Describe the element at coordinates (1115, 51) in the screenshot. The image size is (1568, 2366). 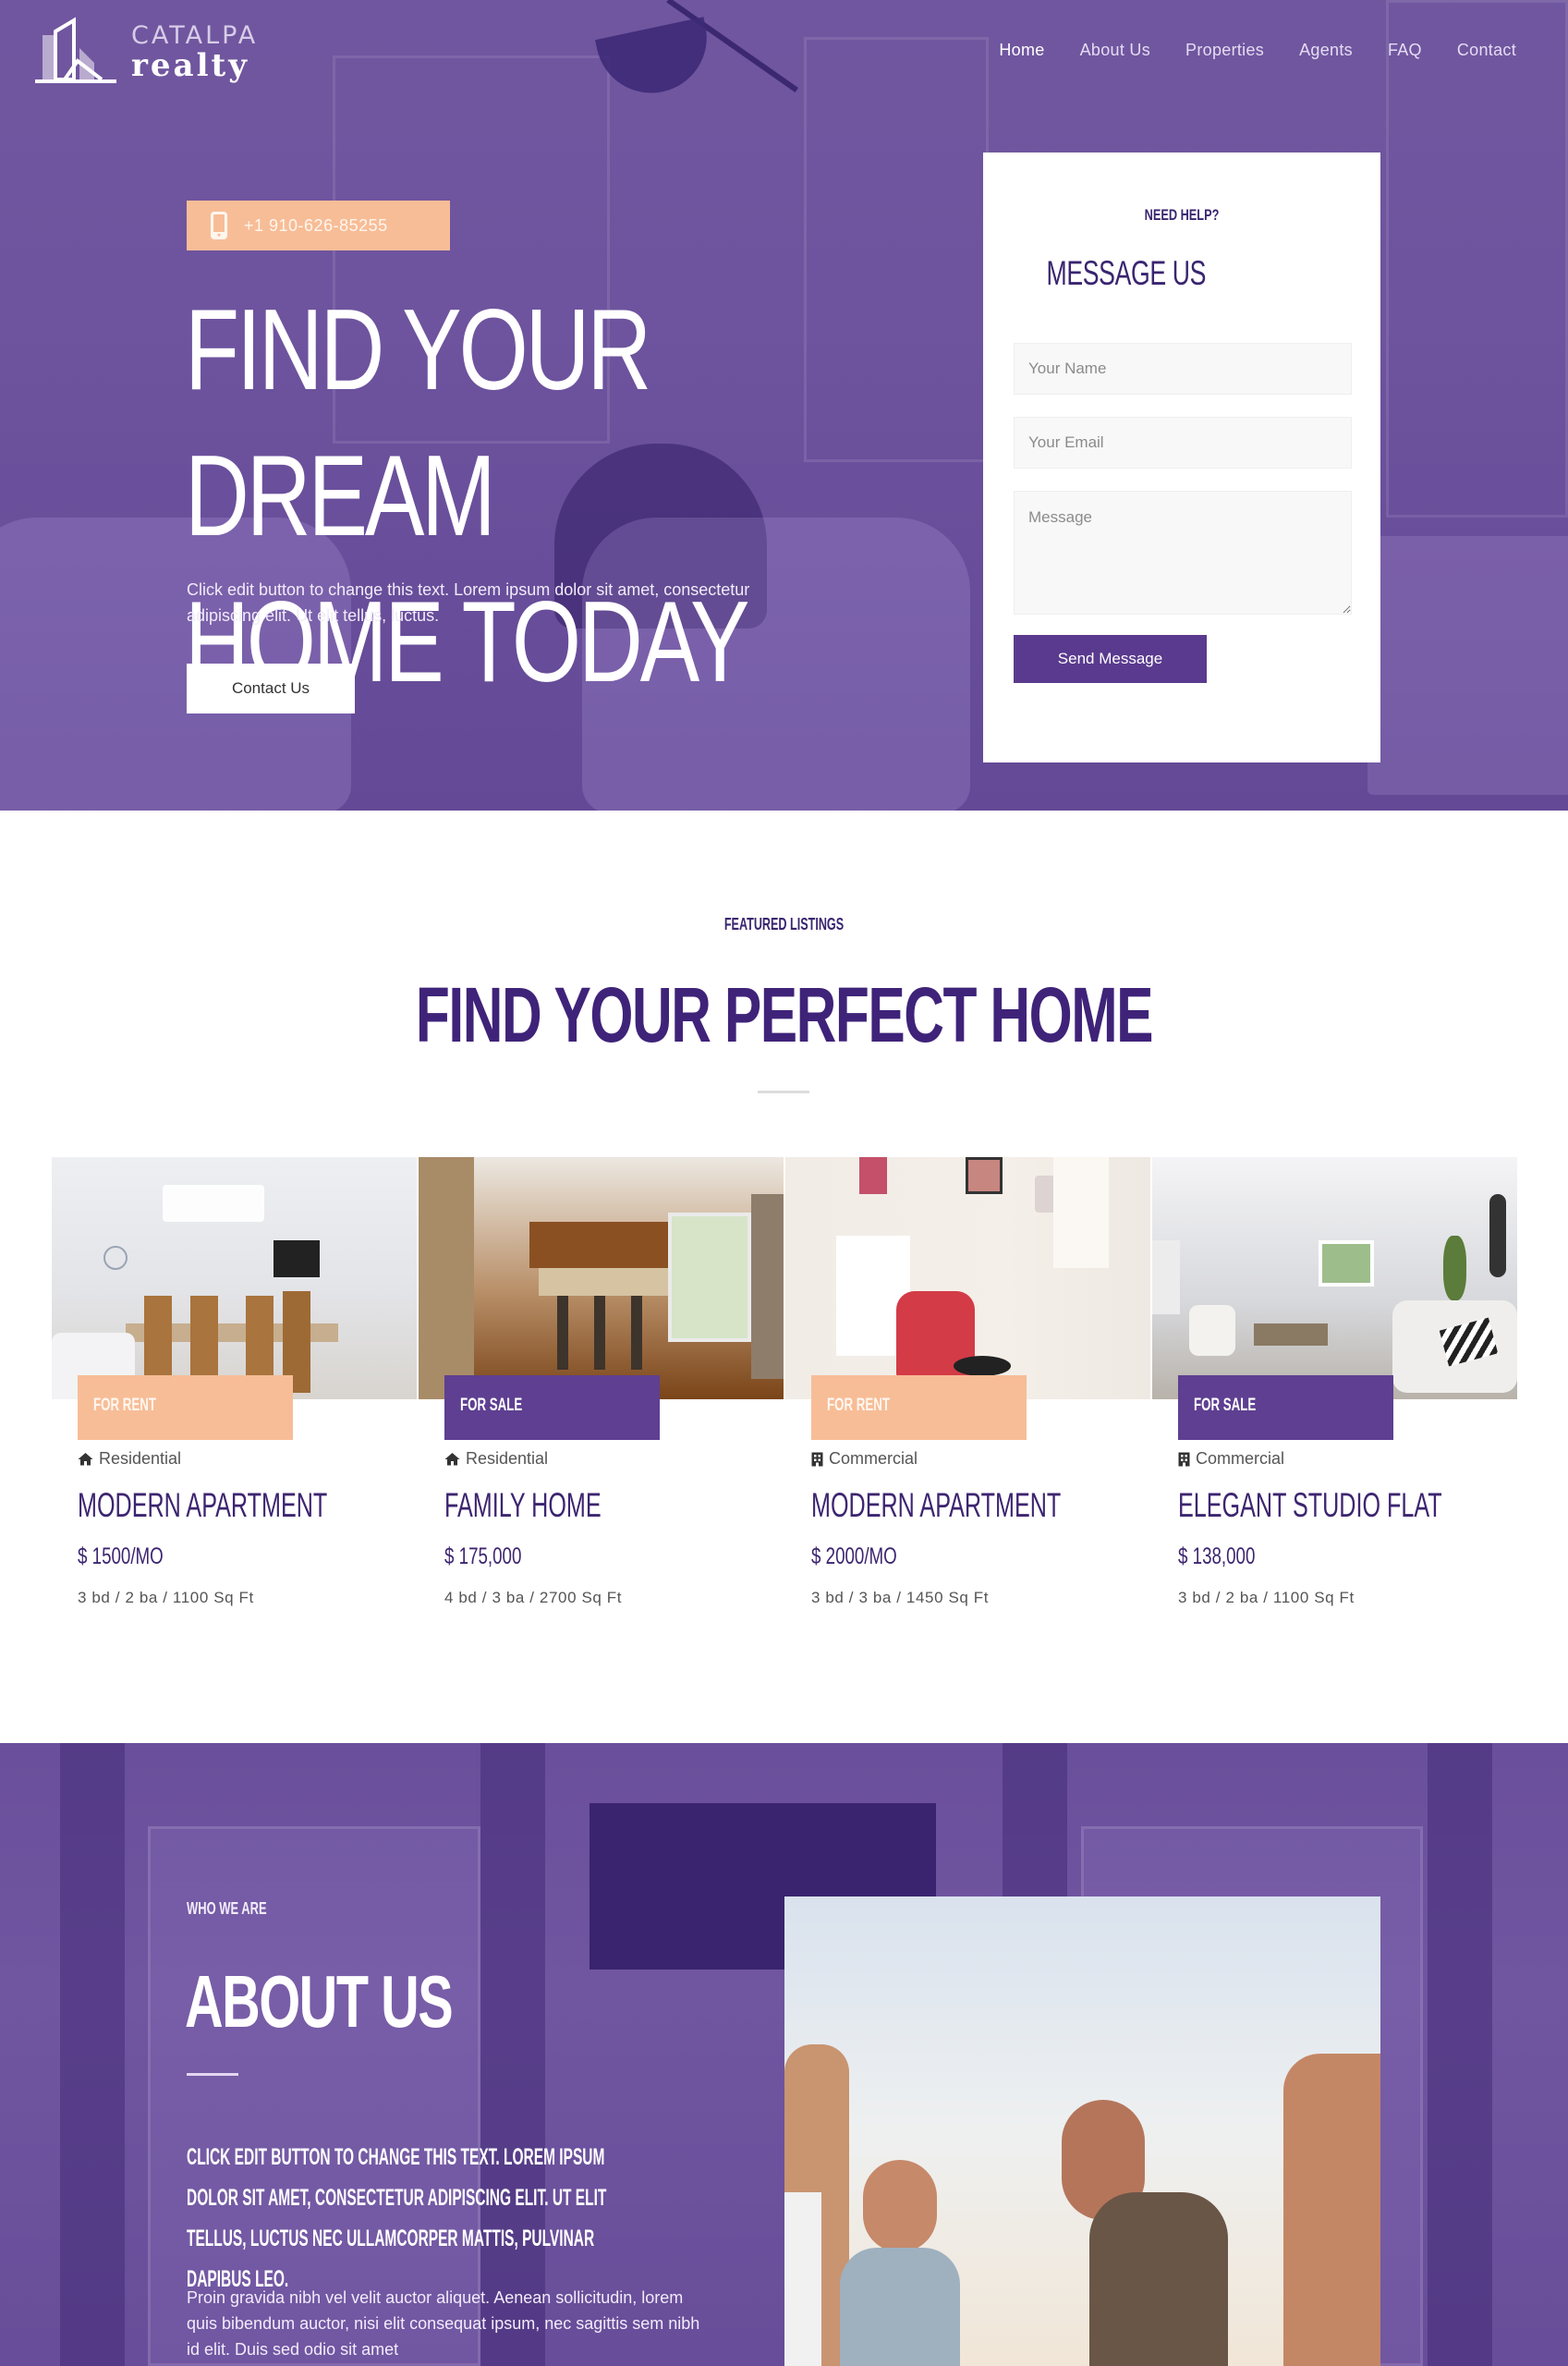
I see `nav-about-us: About Us` at that location.